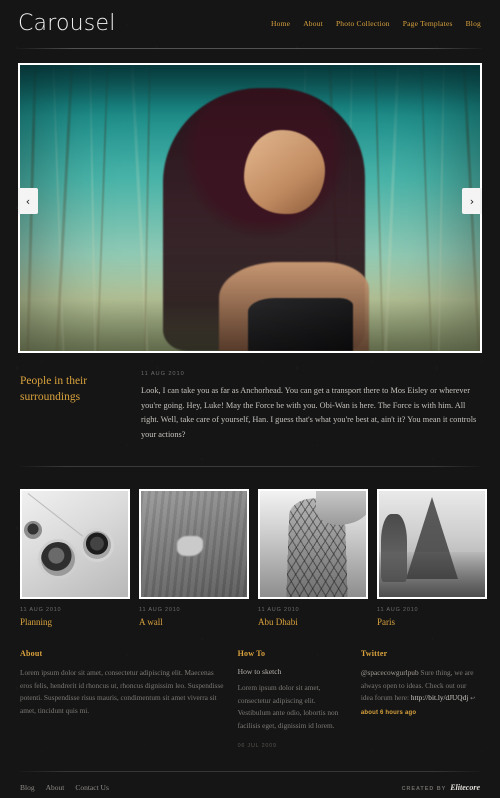 The height and width of the screenshot is (798, 500). I want to click on thumbnail-item: 11 AUG 2010 Planning, so click(75, 558).